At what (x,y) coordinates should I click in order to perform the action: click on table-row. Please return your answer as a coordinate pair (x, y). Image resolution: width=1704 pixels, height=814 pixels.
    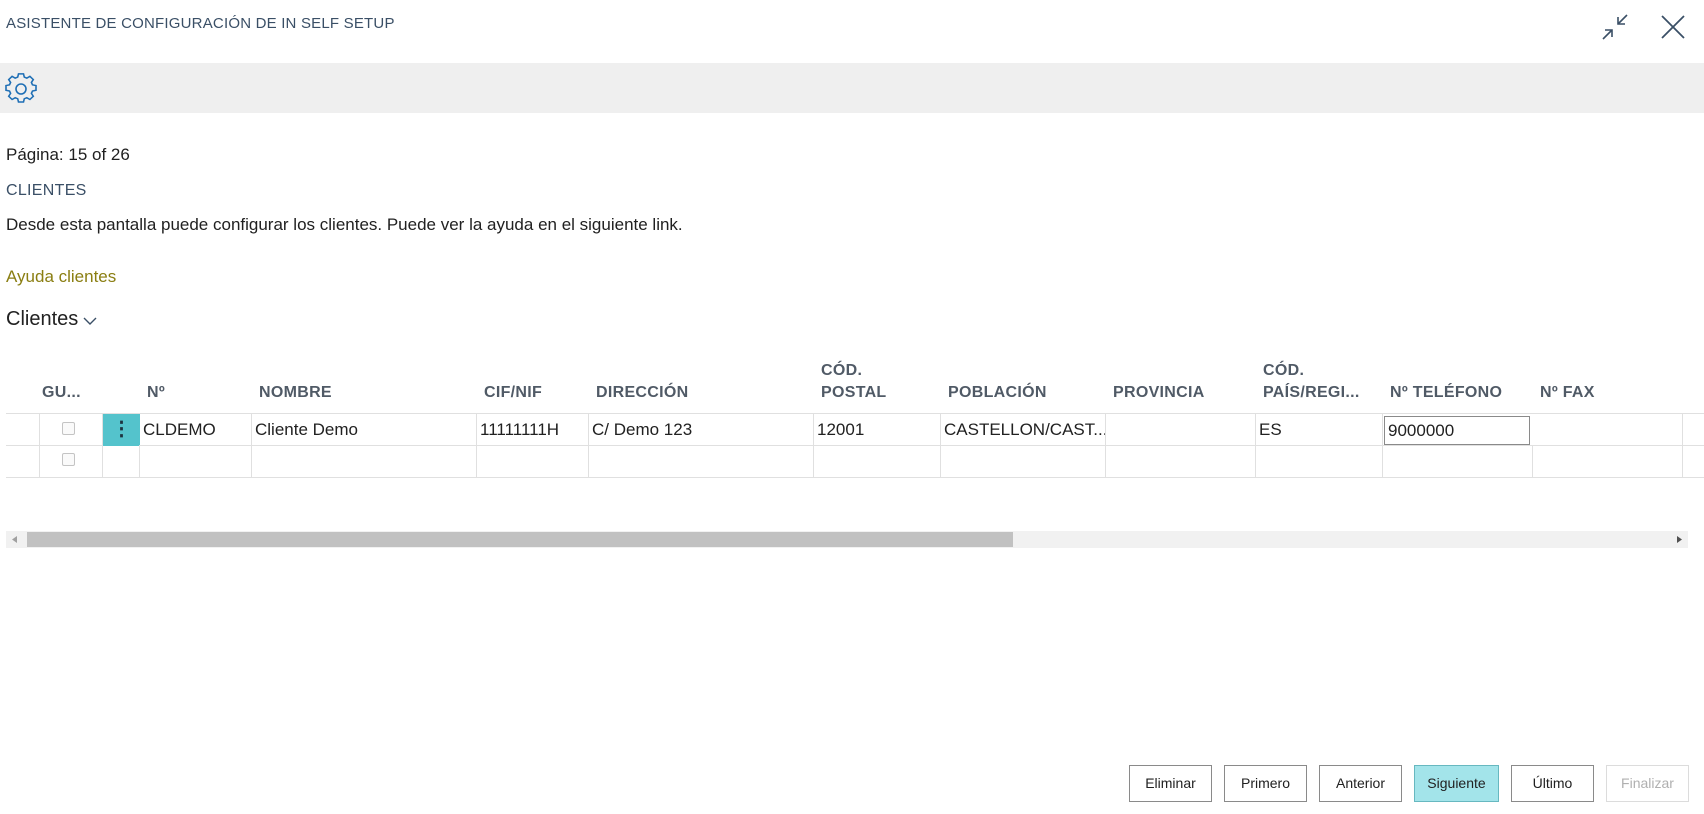
    Looking at the image, I should click on (855, 461).